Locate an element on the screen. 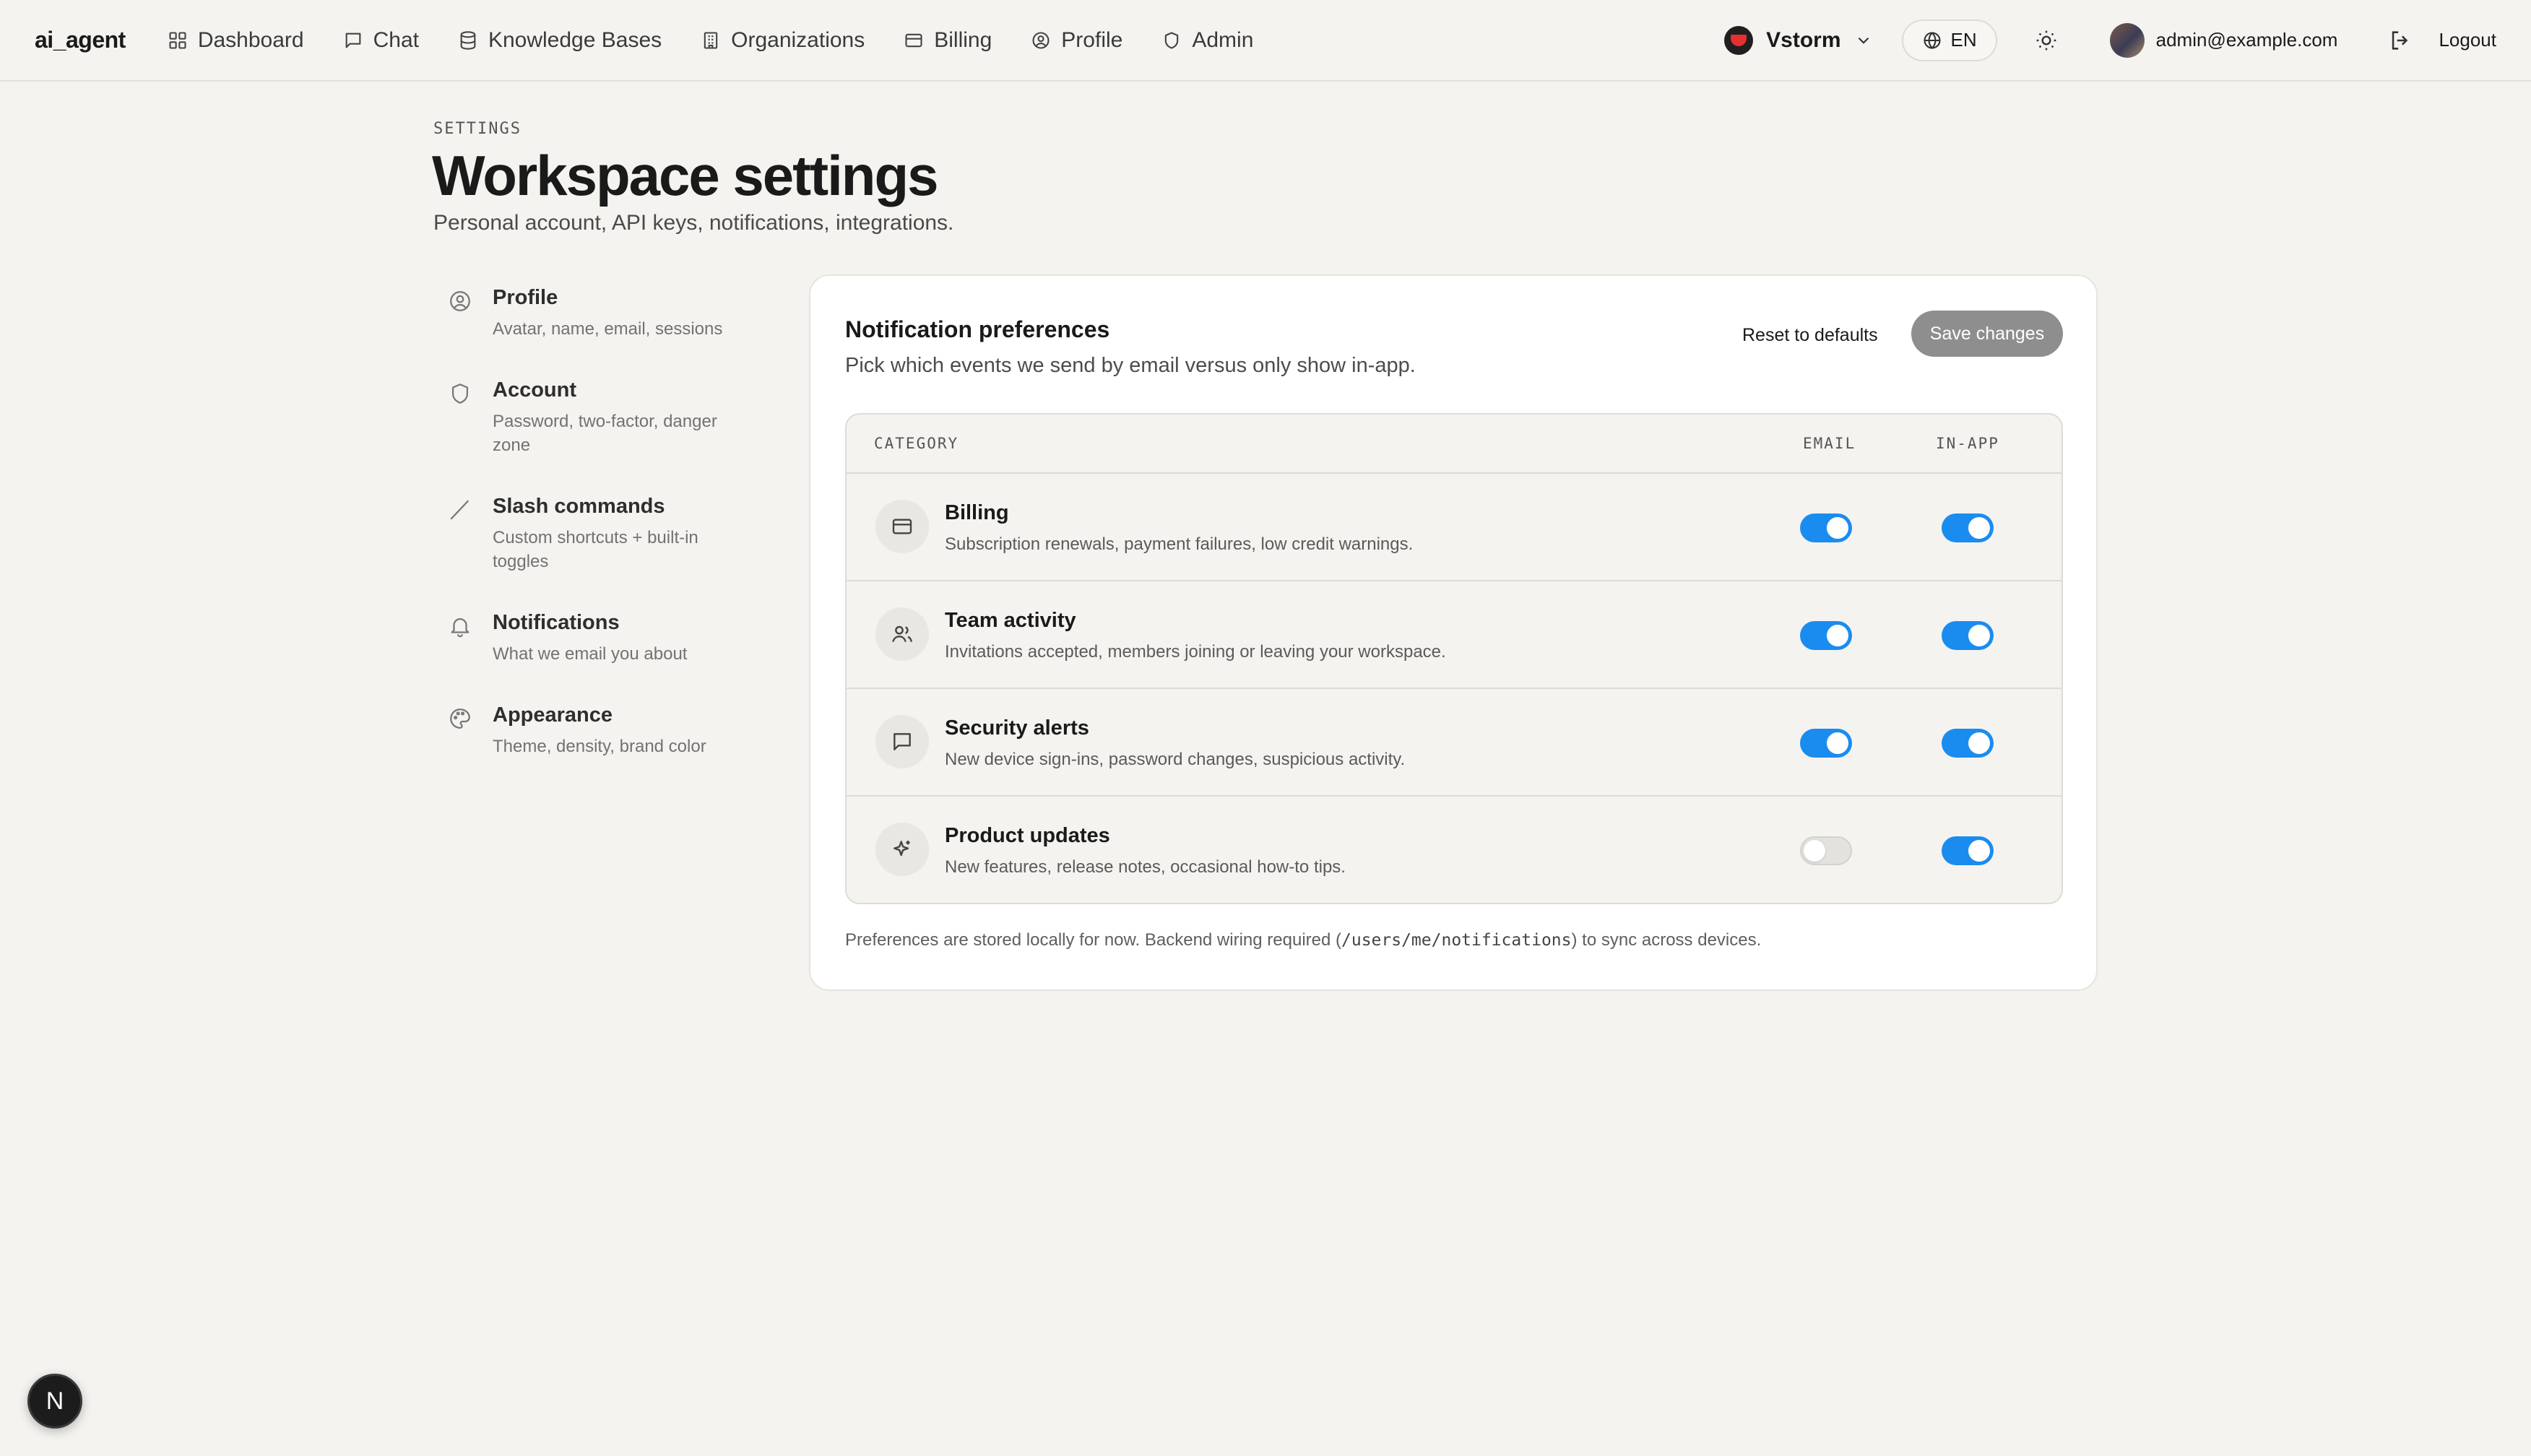  theme-toggle-button is located at coordinates (2047, 40).